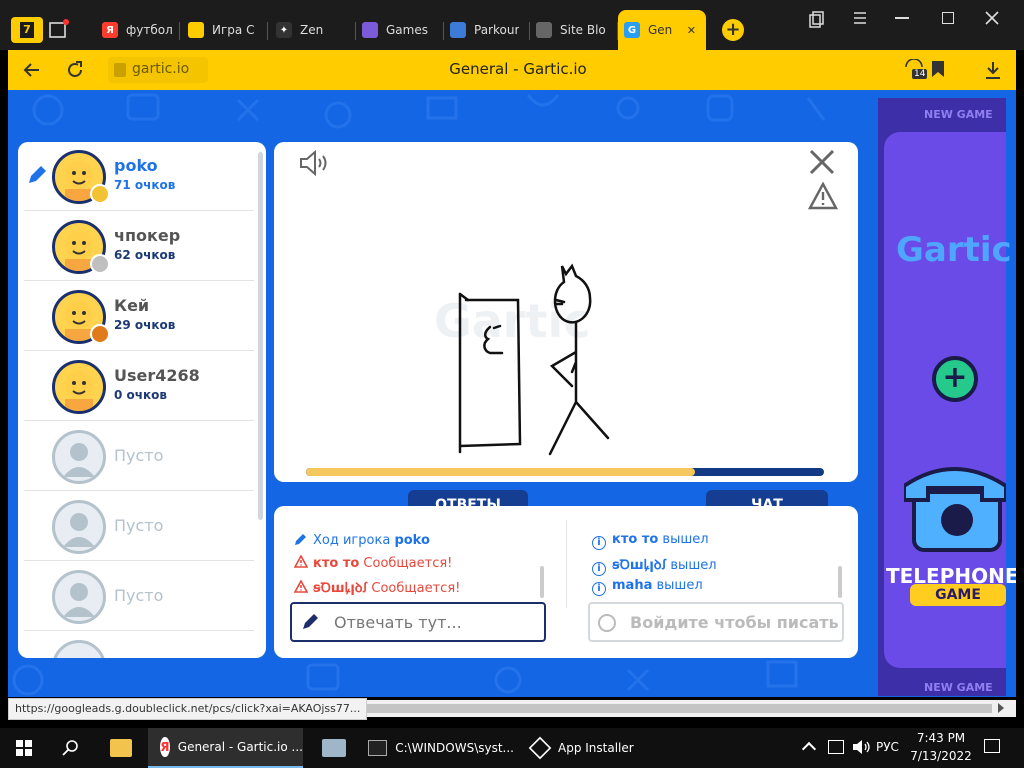  I want to click on clock-date: 7/13/2022, so click(941, 756).